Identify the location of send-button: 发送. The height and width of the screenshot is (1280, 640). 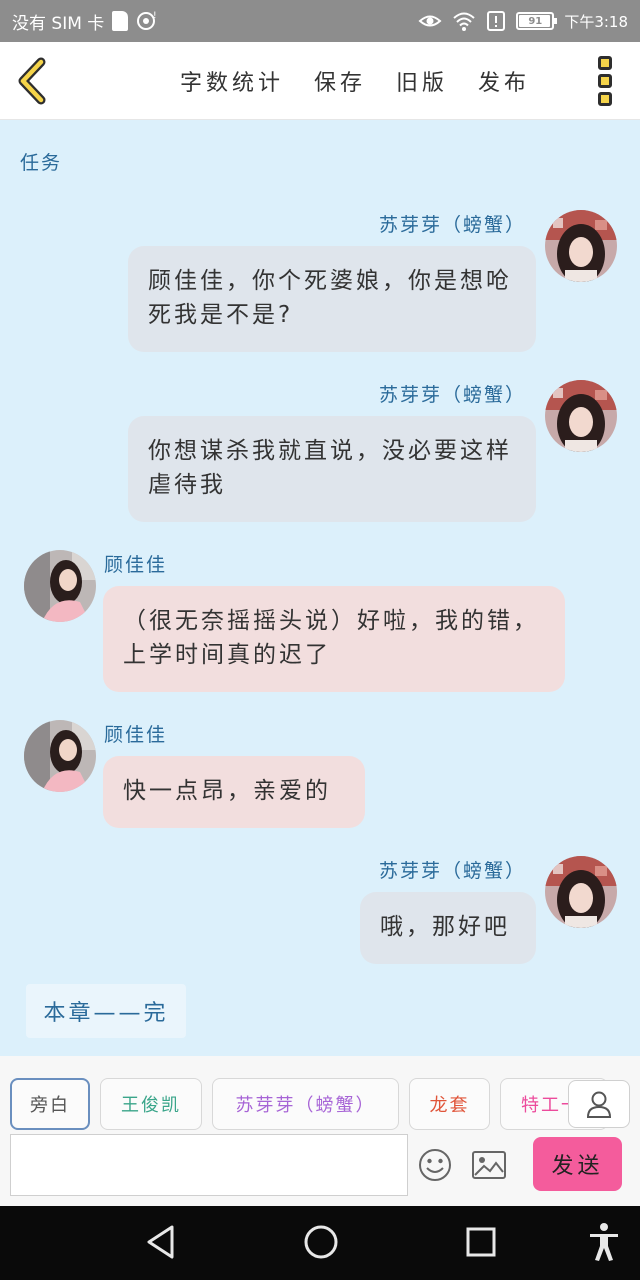
(577, 1164).